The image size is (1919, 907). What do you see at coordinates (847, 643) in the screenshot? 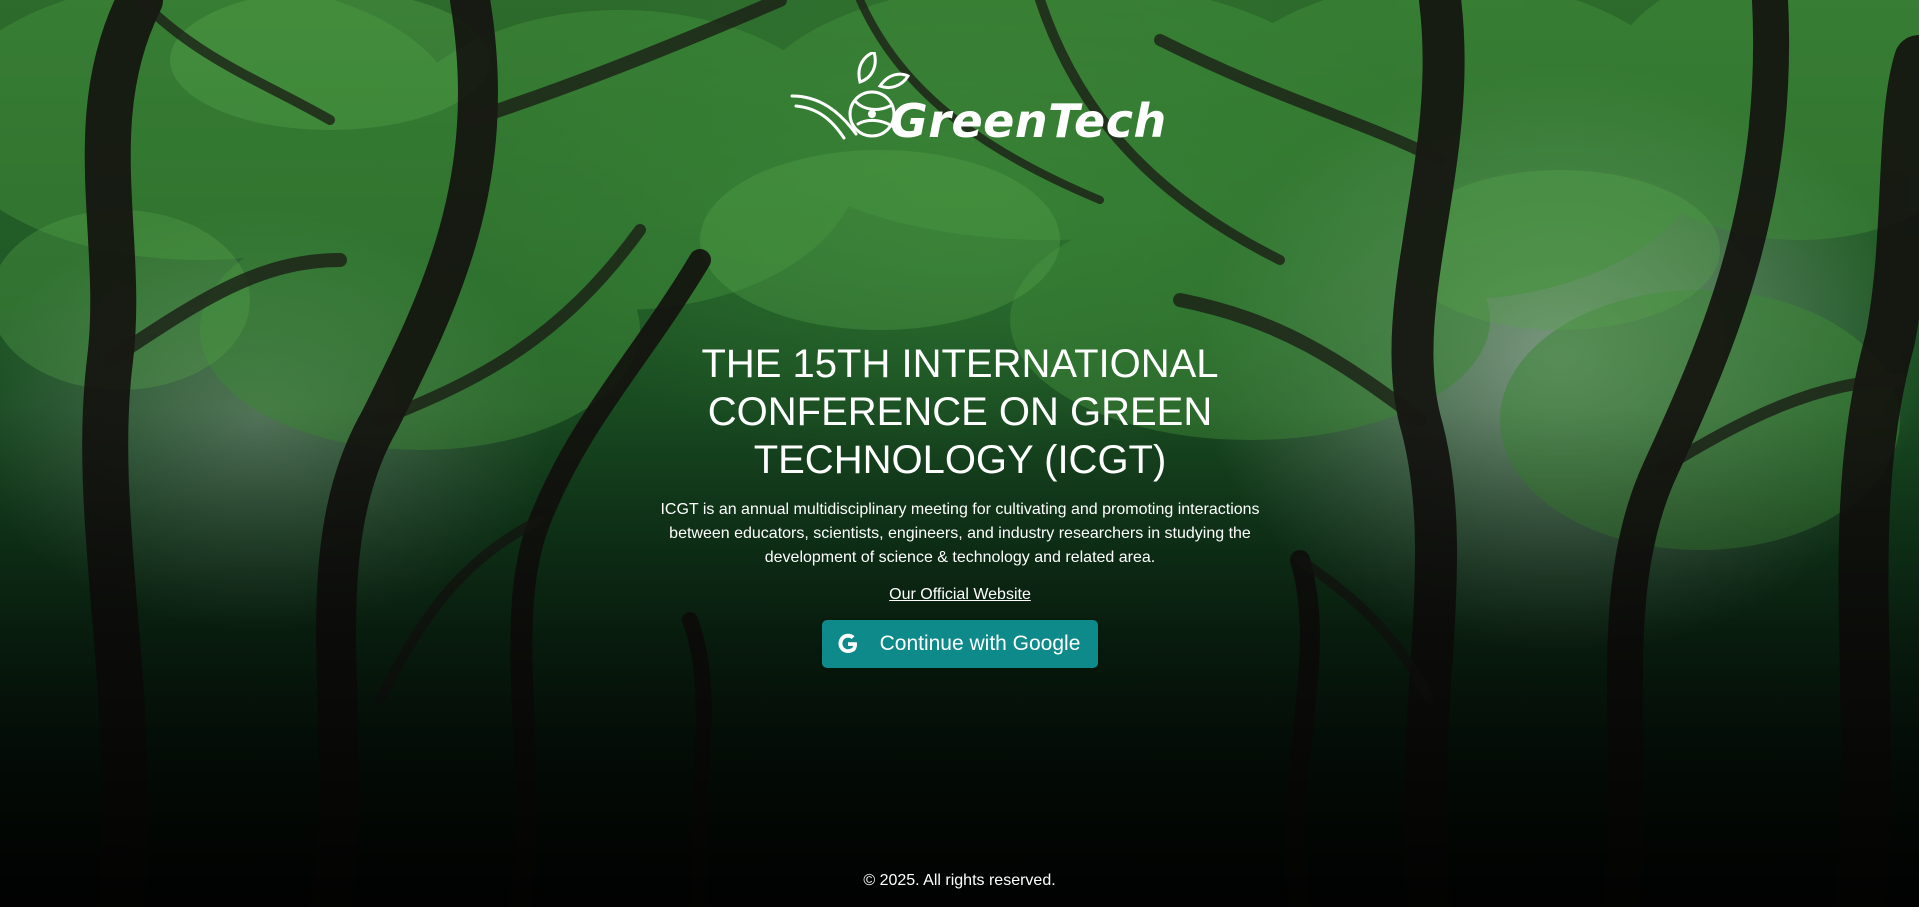
I see `google-g-icon` at bounding box center [847, 643].